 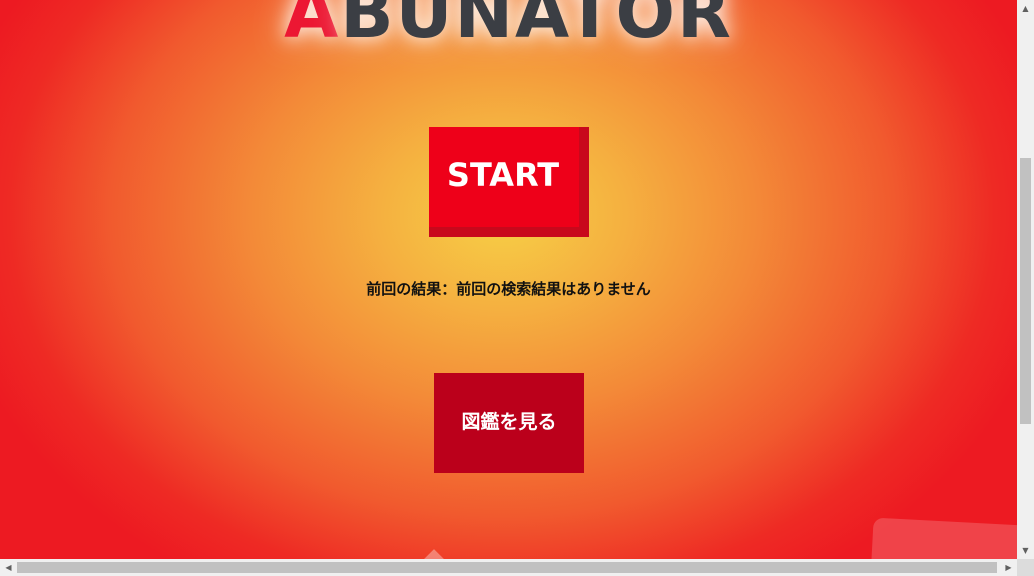 What do you see at coordinates (509, 182) in the screenshot?
I see `start-button: START` at bounding box center [509, 182].